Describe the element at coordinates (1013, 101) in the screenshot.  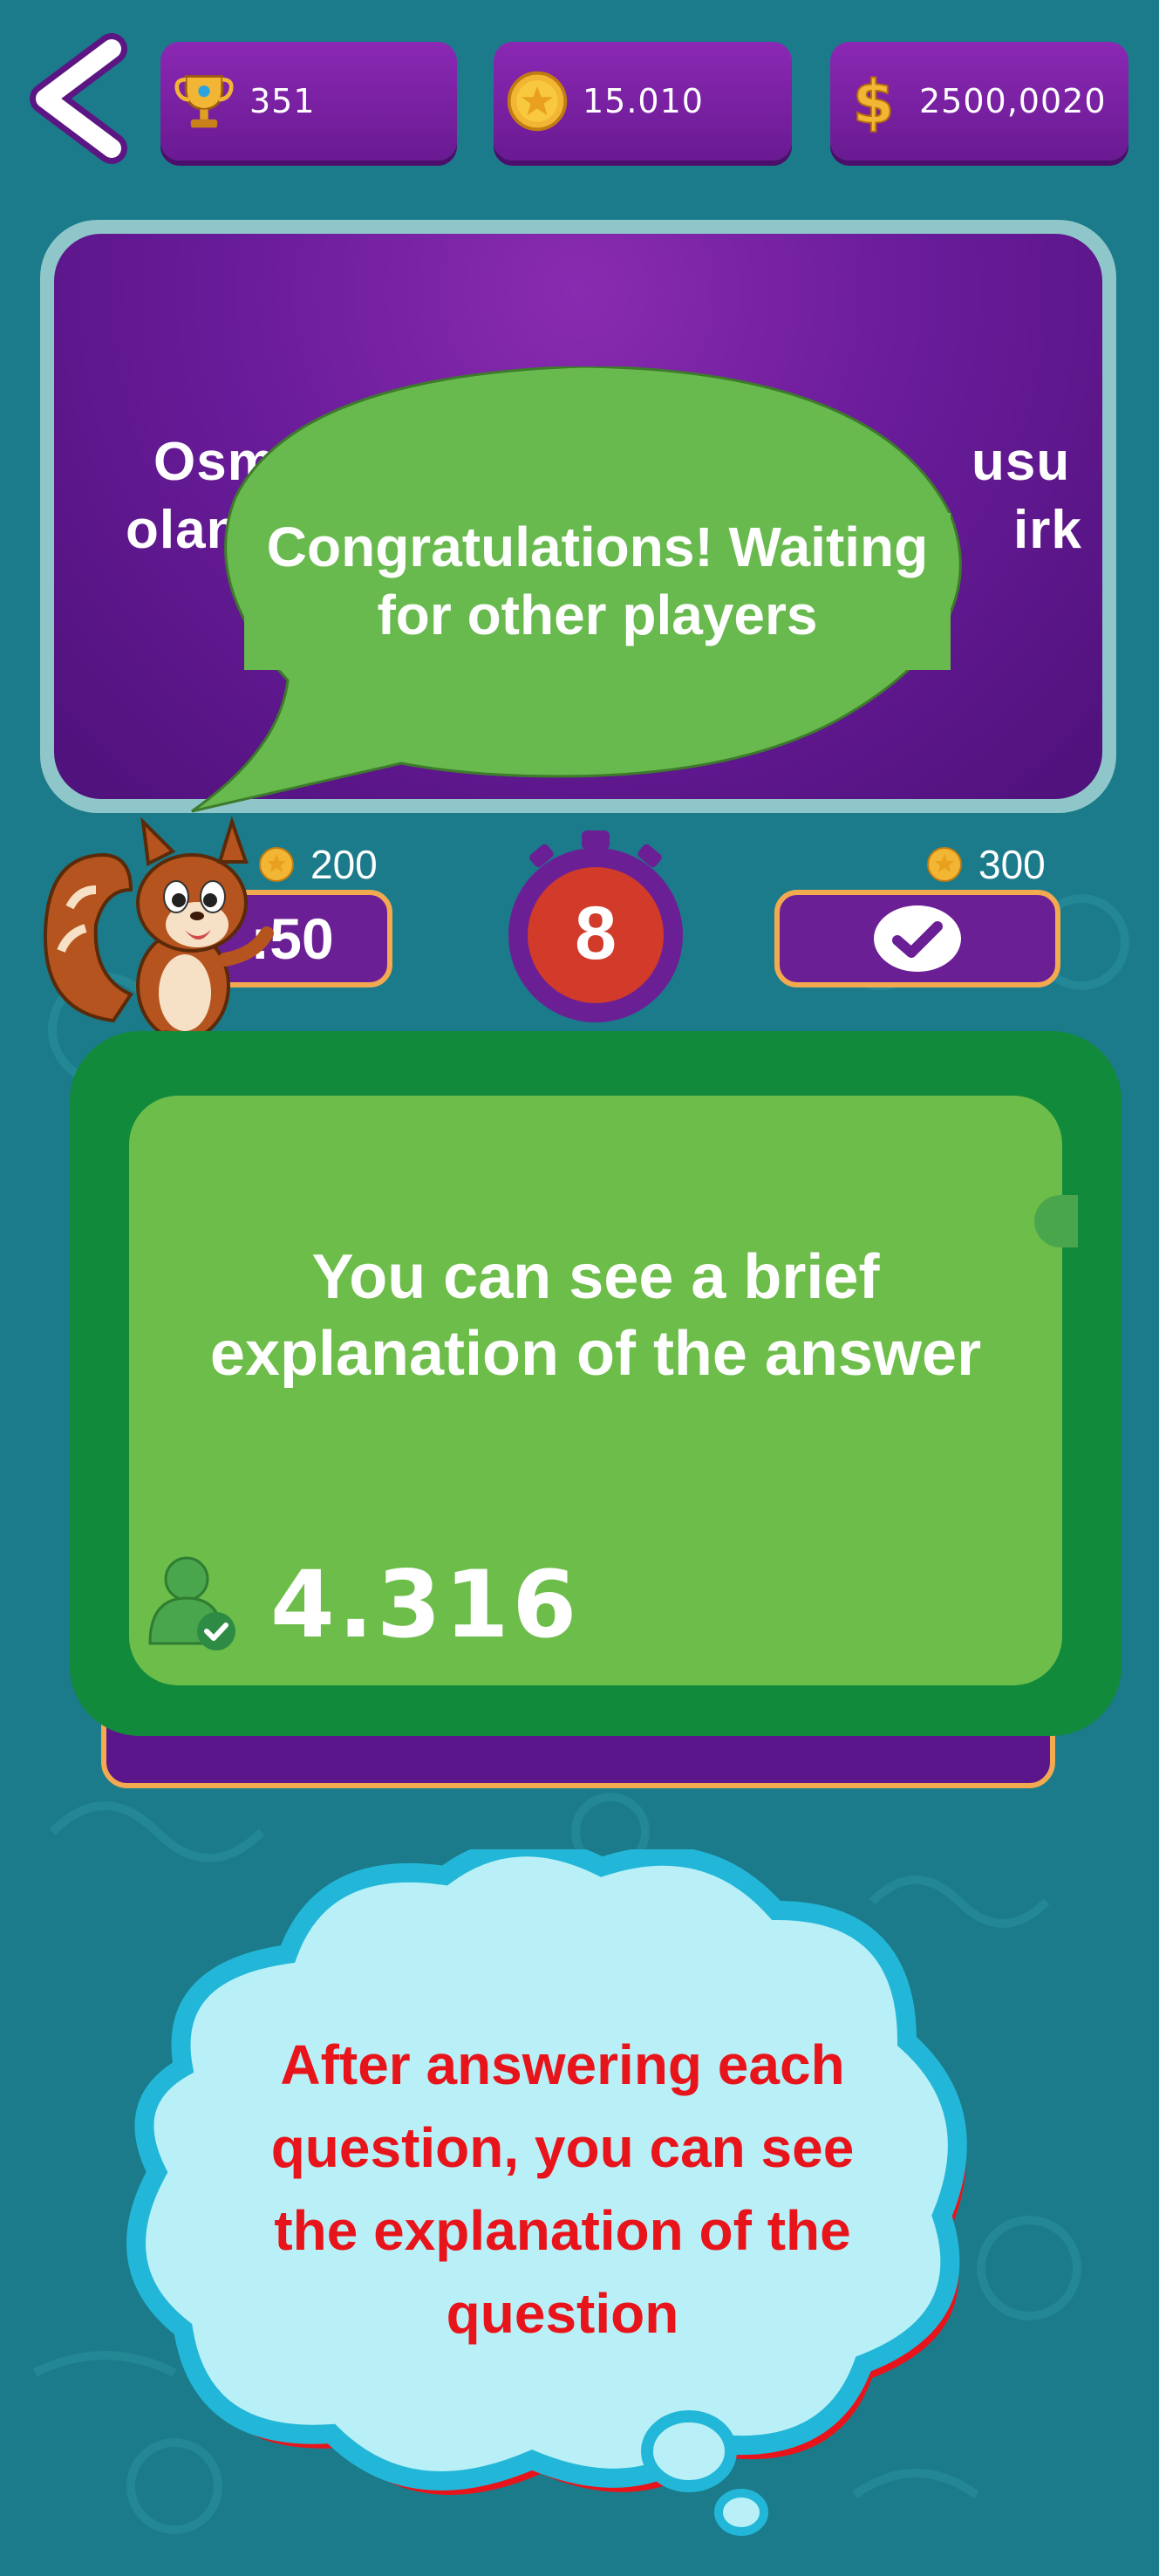
I see `cash-count: 2500,0020` at that location.